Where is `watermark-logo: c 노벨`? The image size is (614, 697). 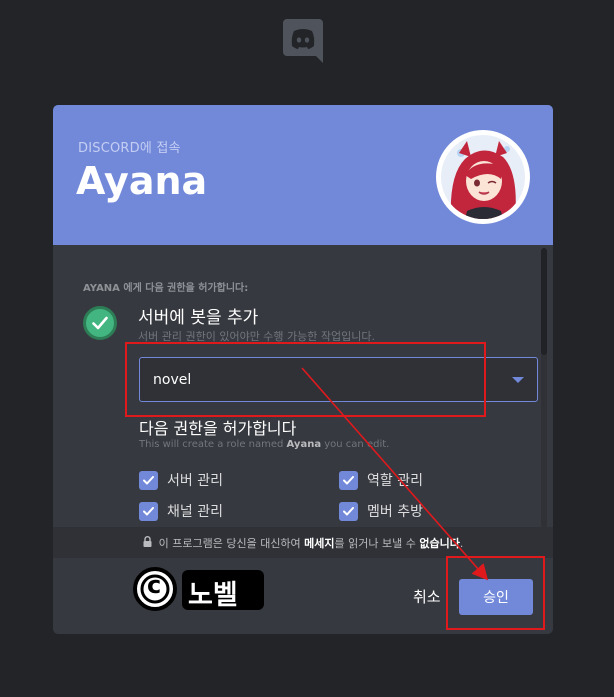
watermark-logo: c 노벨 is located at coordinates (200, 590).